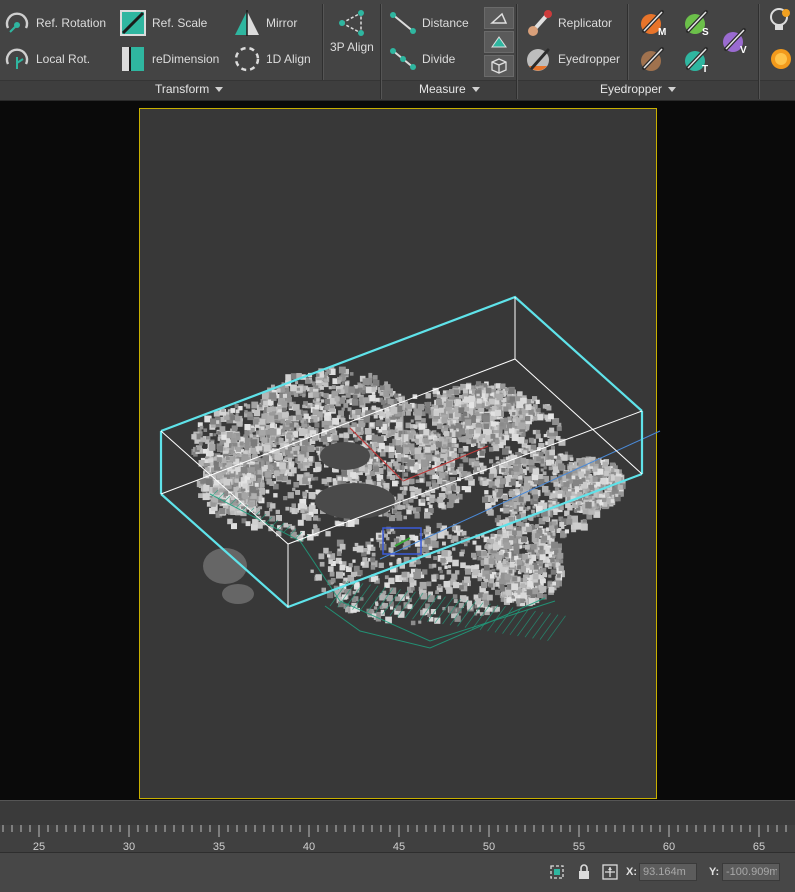  I want to click on eyedropper-button: Eyedropper, so click(572, 59).